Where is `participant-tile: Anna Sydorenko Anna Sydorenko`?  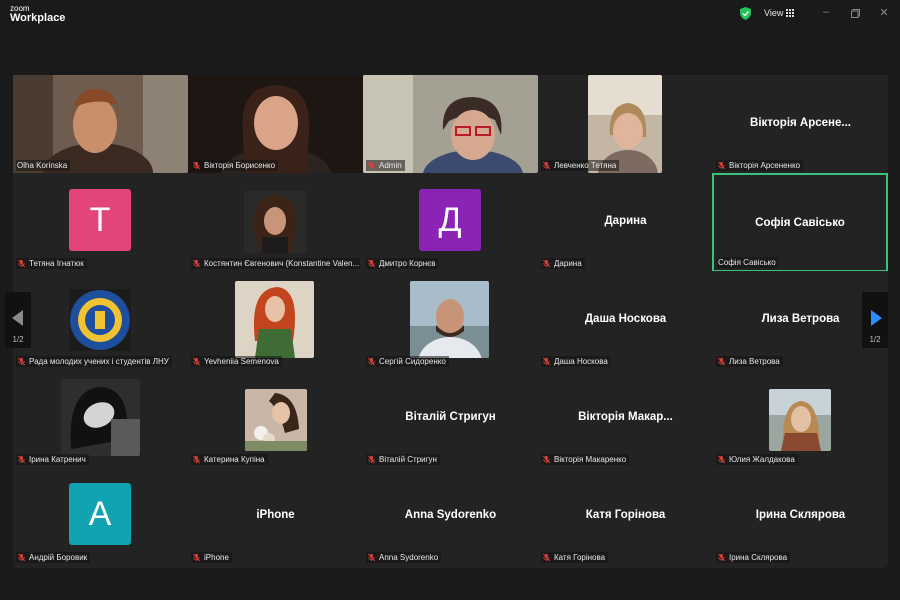
participant-tile: Anna Sydorenko Anna Sydorenko is located at coordinates (450, 516).